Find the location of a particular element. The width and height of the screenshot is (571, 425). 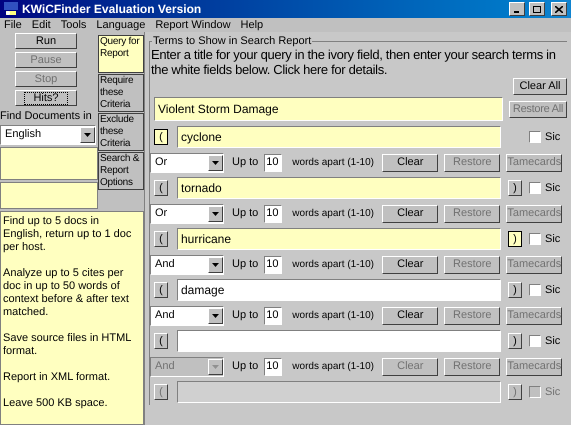

window-title: KWiCFinder Evaluation Version is located at coordinates (112, 9).